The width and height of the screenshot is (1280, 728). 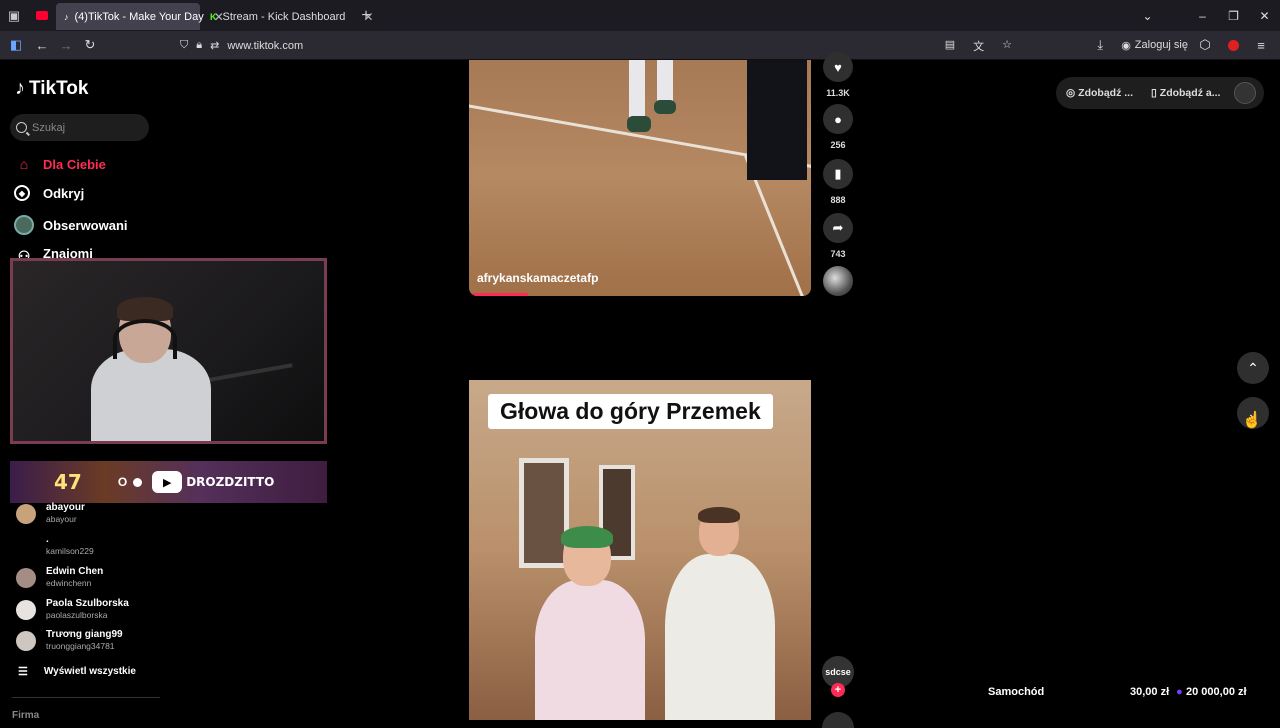 What do you see at coordinates (500, 294) in the screenshot?
I see `video-progress-bar` at bounding box center [500, 294].